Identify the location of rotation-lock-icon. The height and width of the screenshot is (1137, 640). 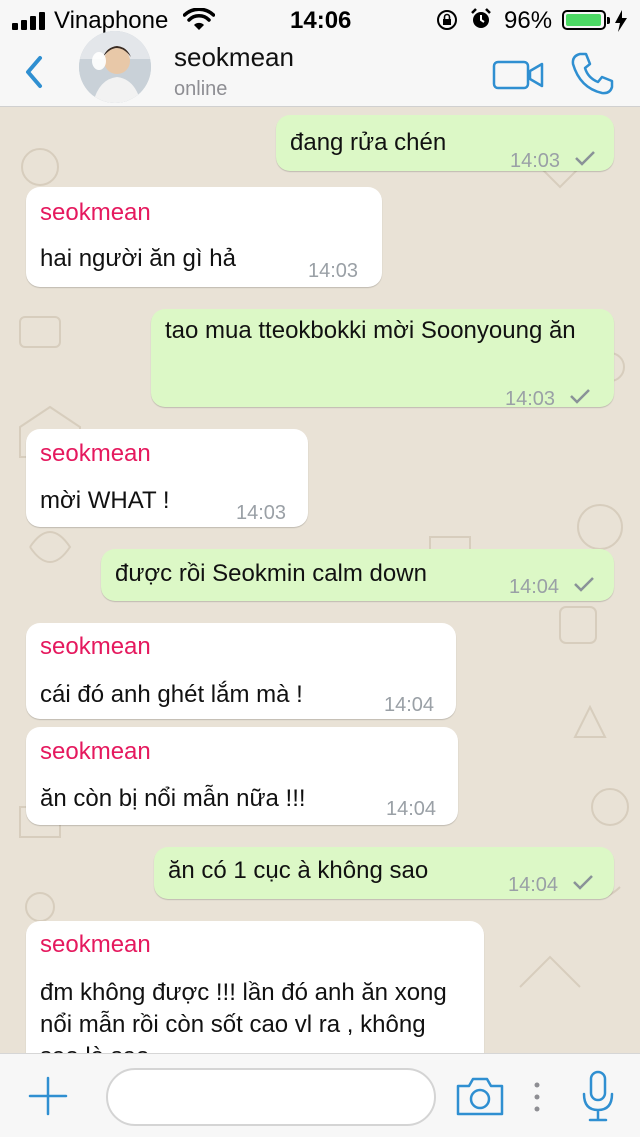
(447, 20).